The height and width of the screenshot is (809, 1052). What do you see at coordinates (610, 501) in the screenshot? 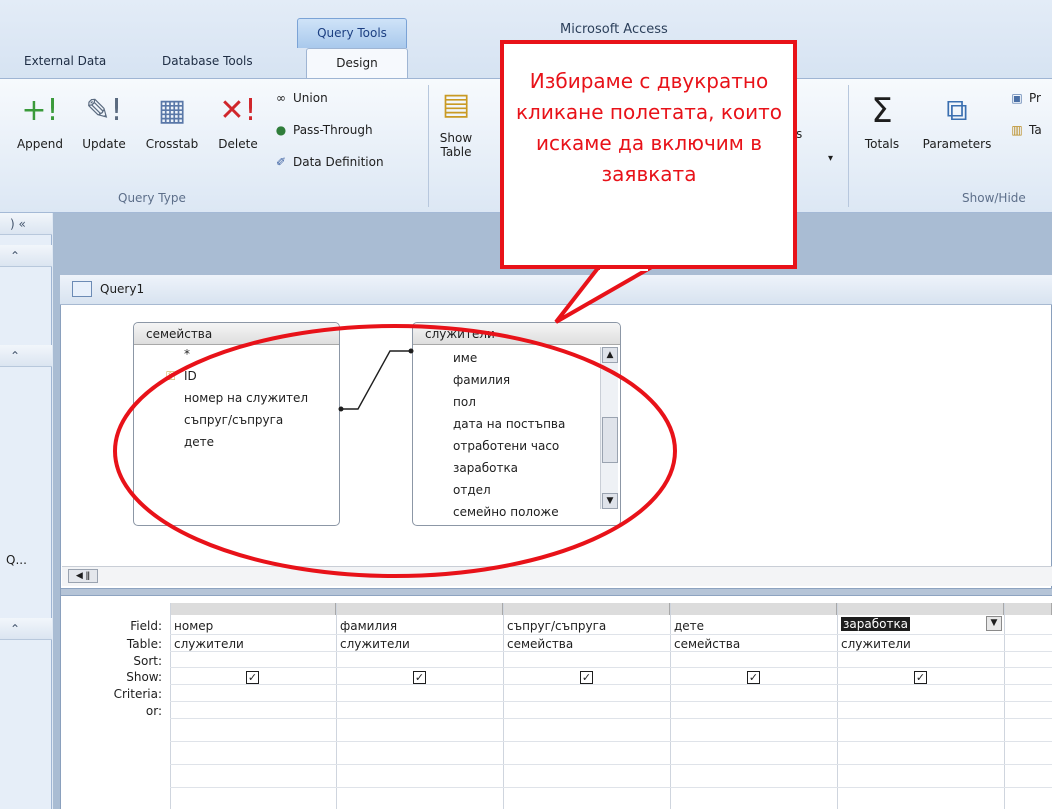
I see `scroll-down-arrow-icon: ▼` at bounding box center [610, 501].